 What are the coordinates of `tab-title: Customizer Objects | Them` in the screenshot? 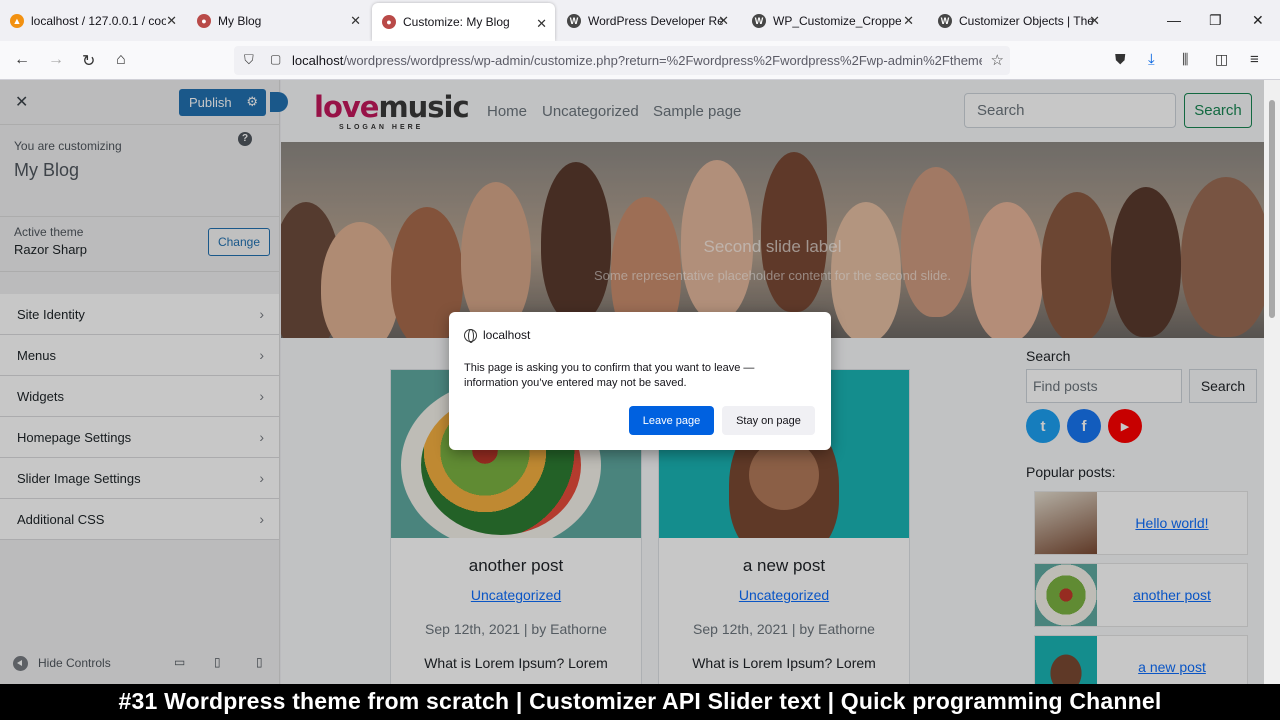 It's located at (1026, 20).